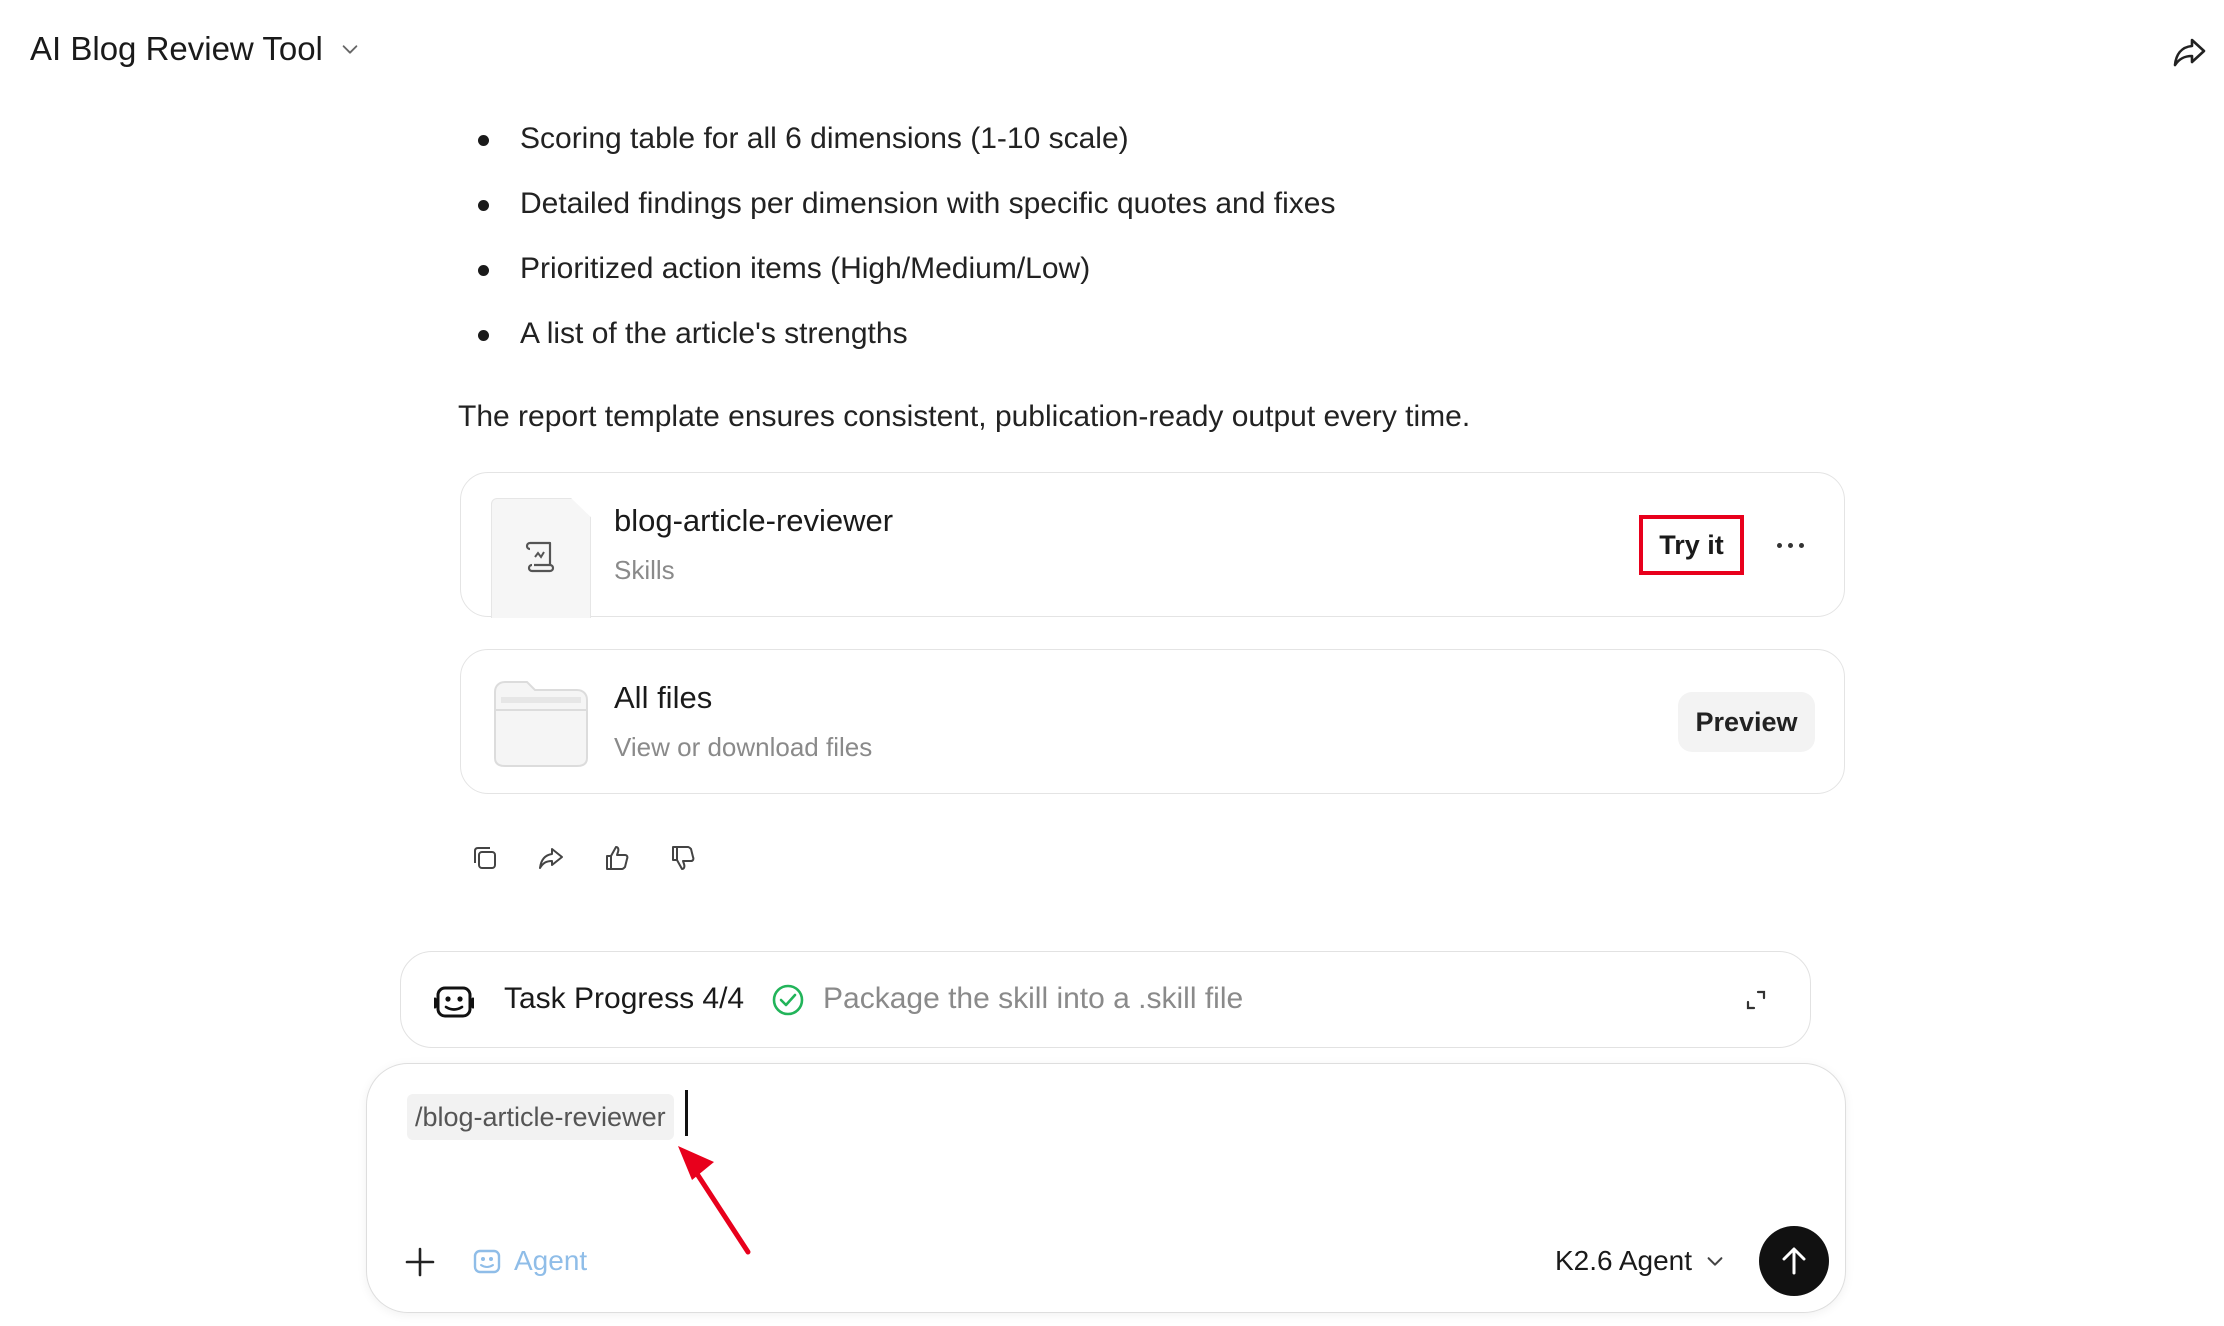 This screenshot has width=2224, height=1326. Describe the element at coordinates (540, 1117) in the screenshot. I see `command-chip: /blog-article-reviewer` at that location.